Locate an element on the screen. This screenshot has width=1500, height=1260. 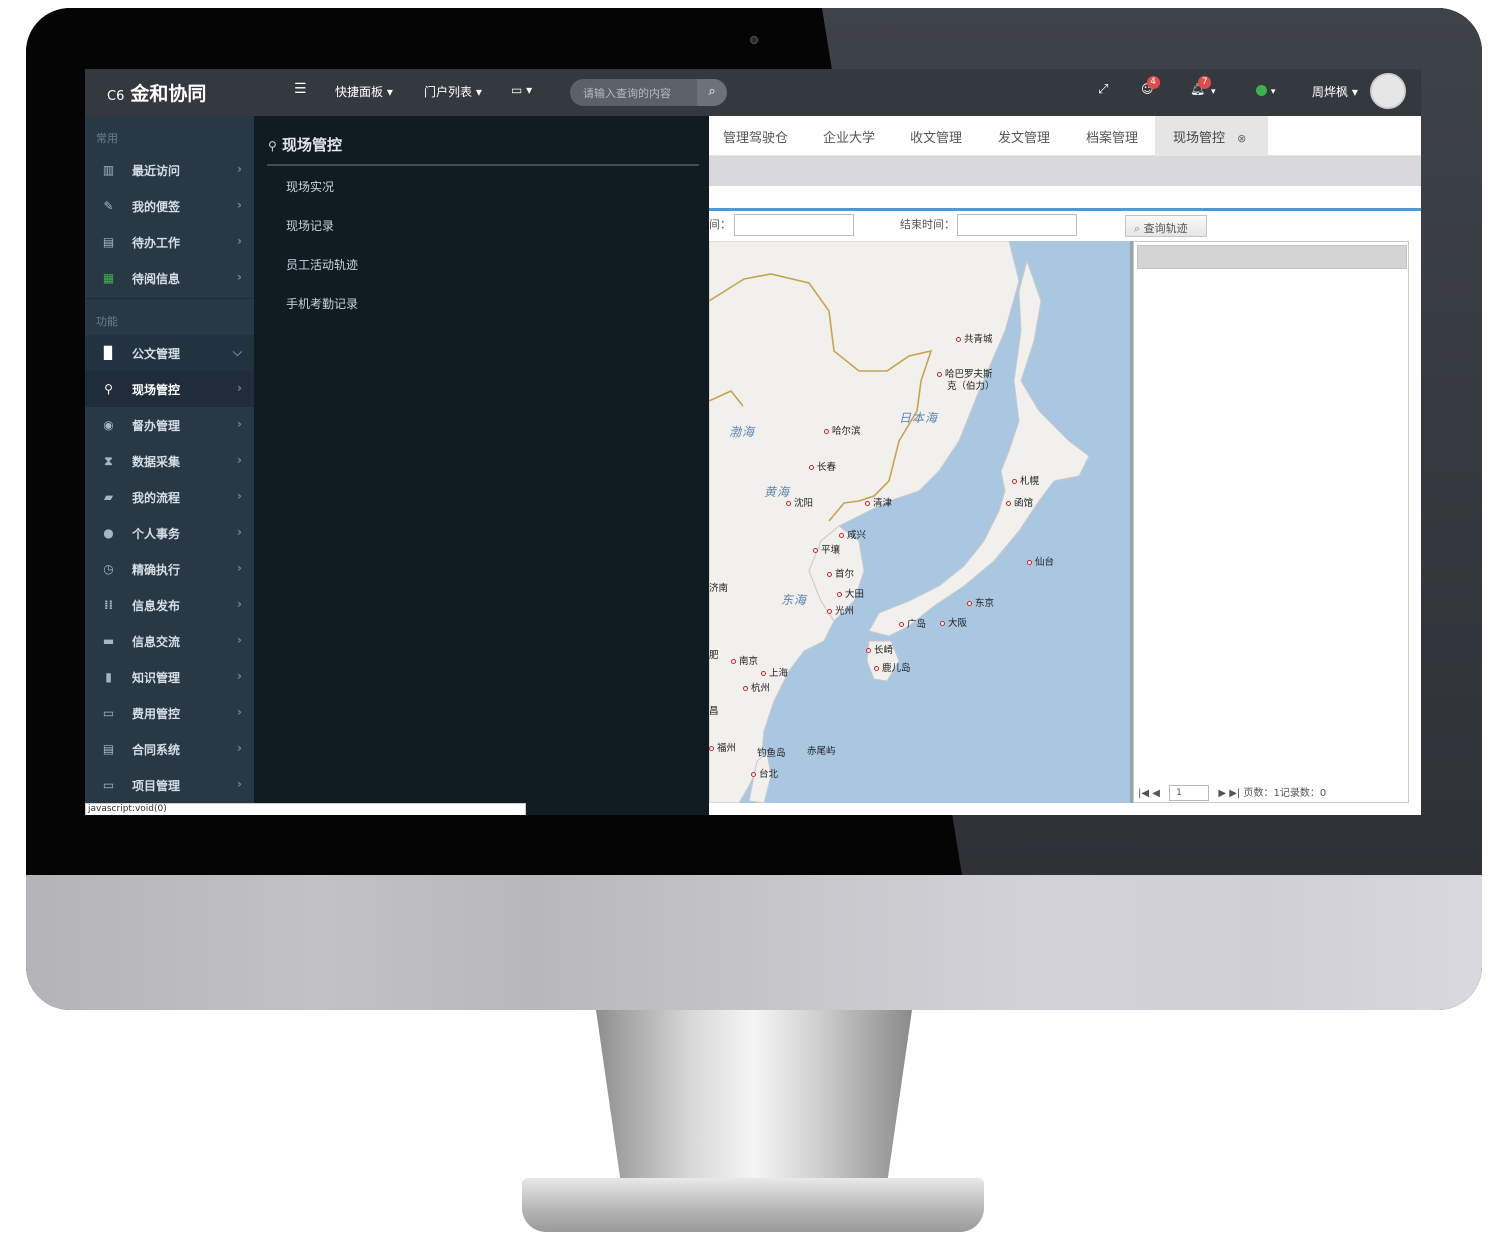
submenu-link-employee-tracks: 员工活动轨迹 is located at coordinates (322, 264).